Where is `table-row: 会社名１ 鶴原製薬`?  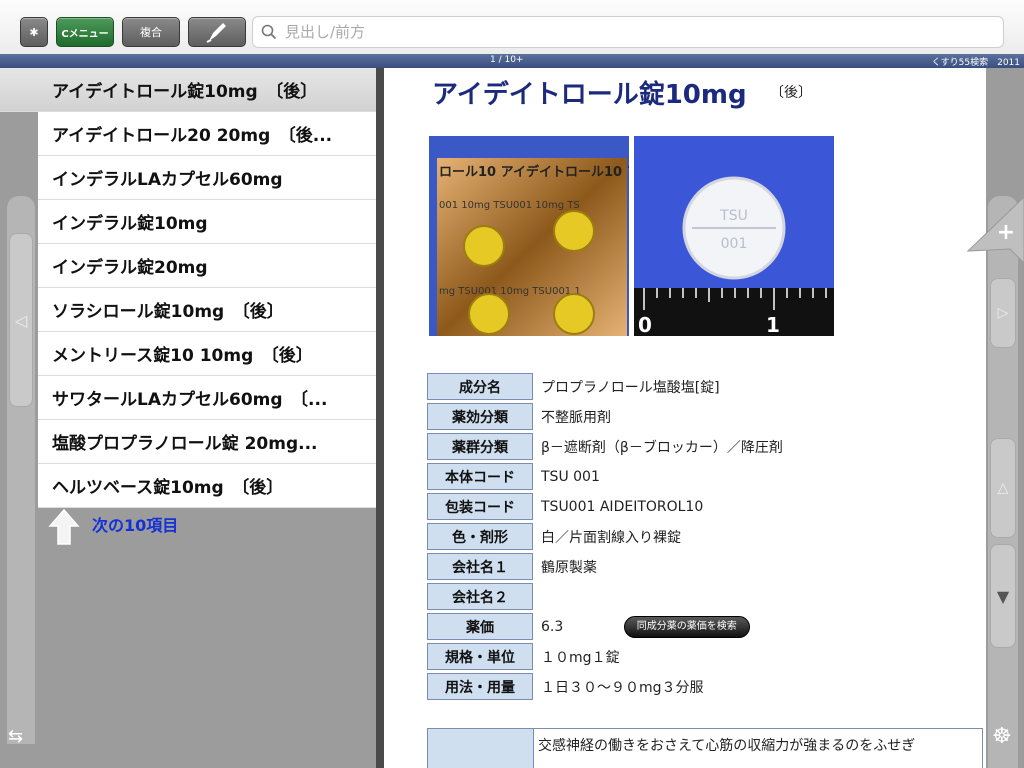
table-row: 会社名１ 鶴原製薬 is located at coordinates (605, 566).